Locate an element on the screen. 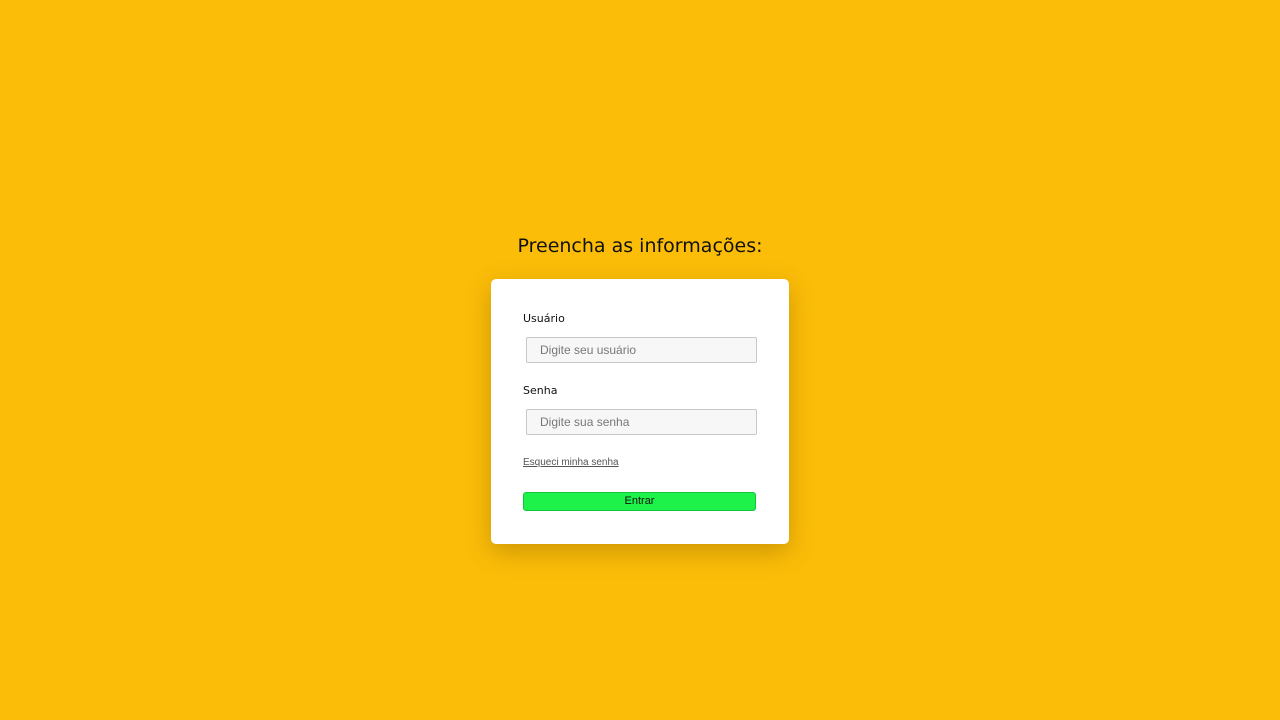 The image size is (1280, 720). username-input is located at coordinates (641, 350).